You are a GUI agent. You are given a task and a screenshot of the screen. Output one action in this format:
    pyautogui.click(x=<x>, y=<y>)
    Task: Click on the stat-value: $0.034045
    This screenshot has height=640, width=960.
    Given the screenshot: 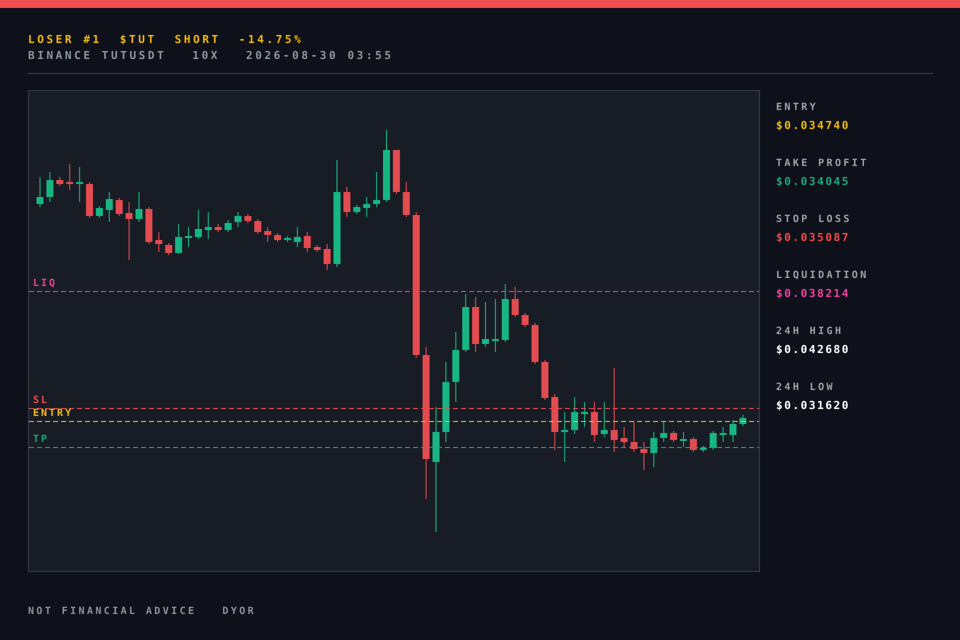 What is the action you would take?
    pyautogui.click(x=814, y=182)
    